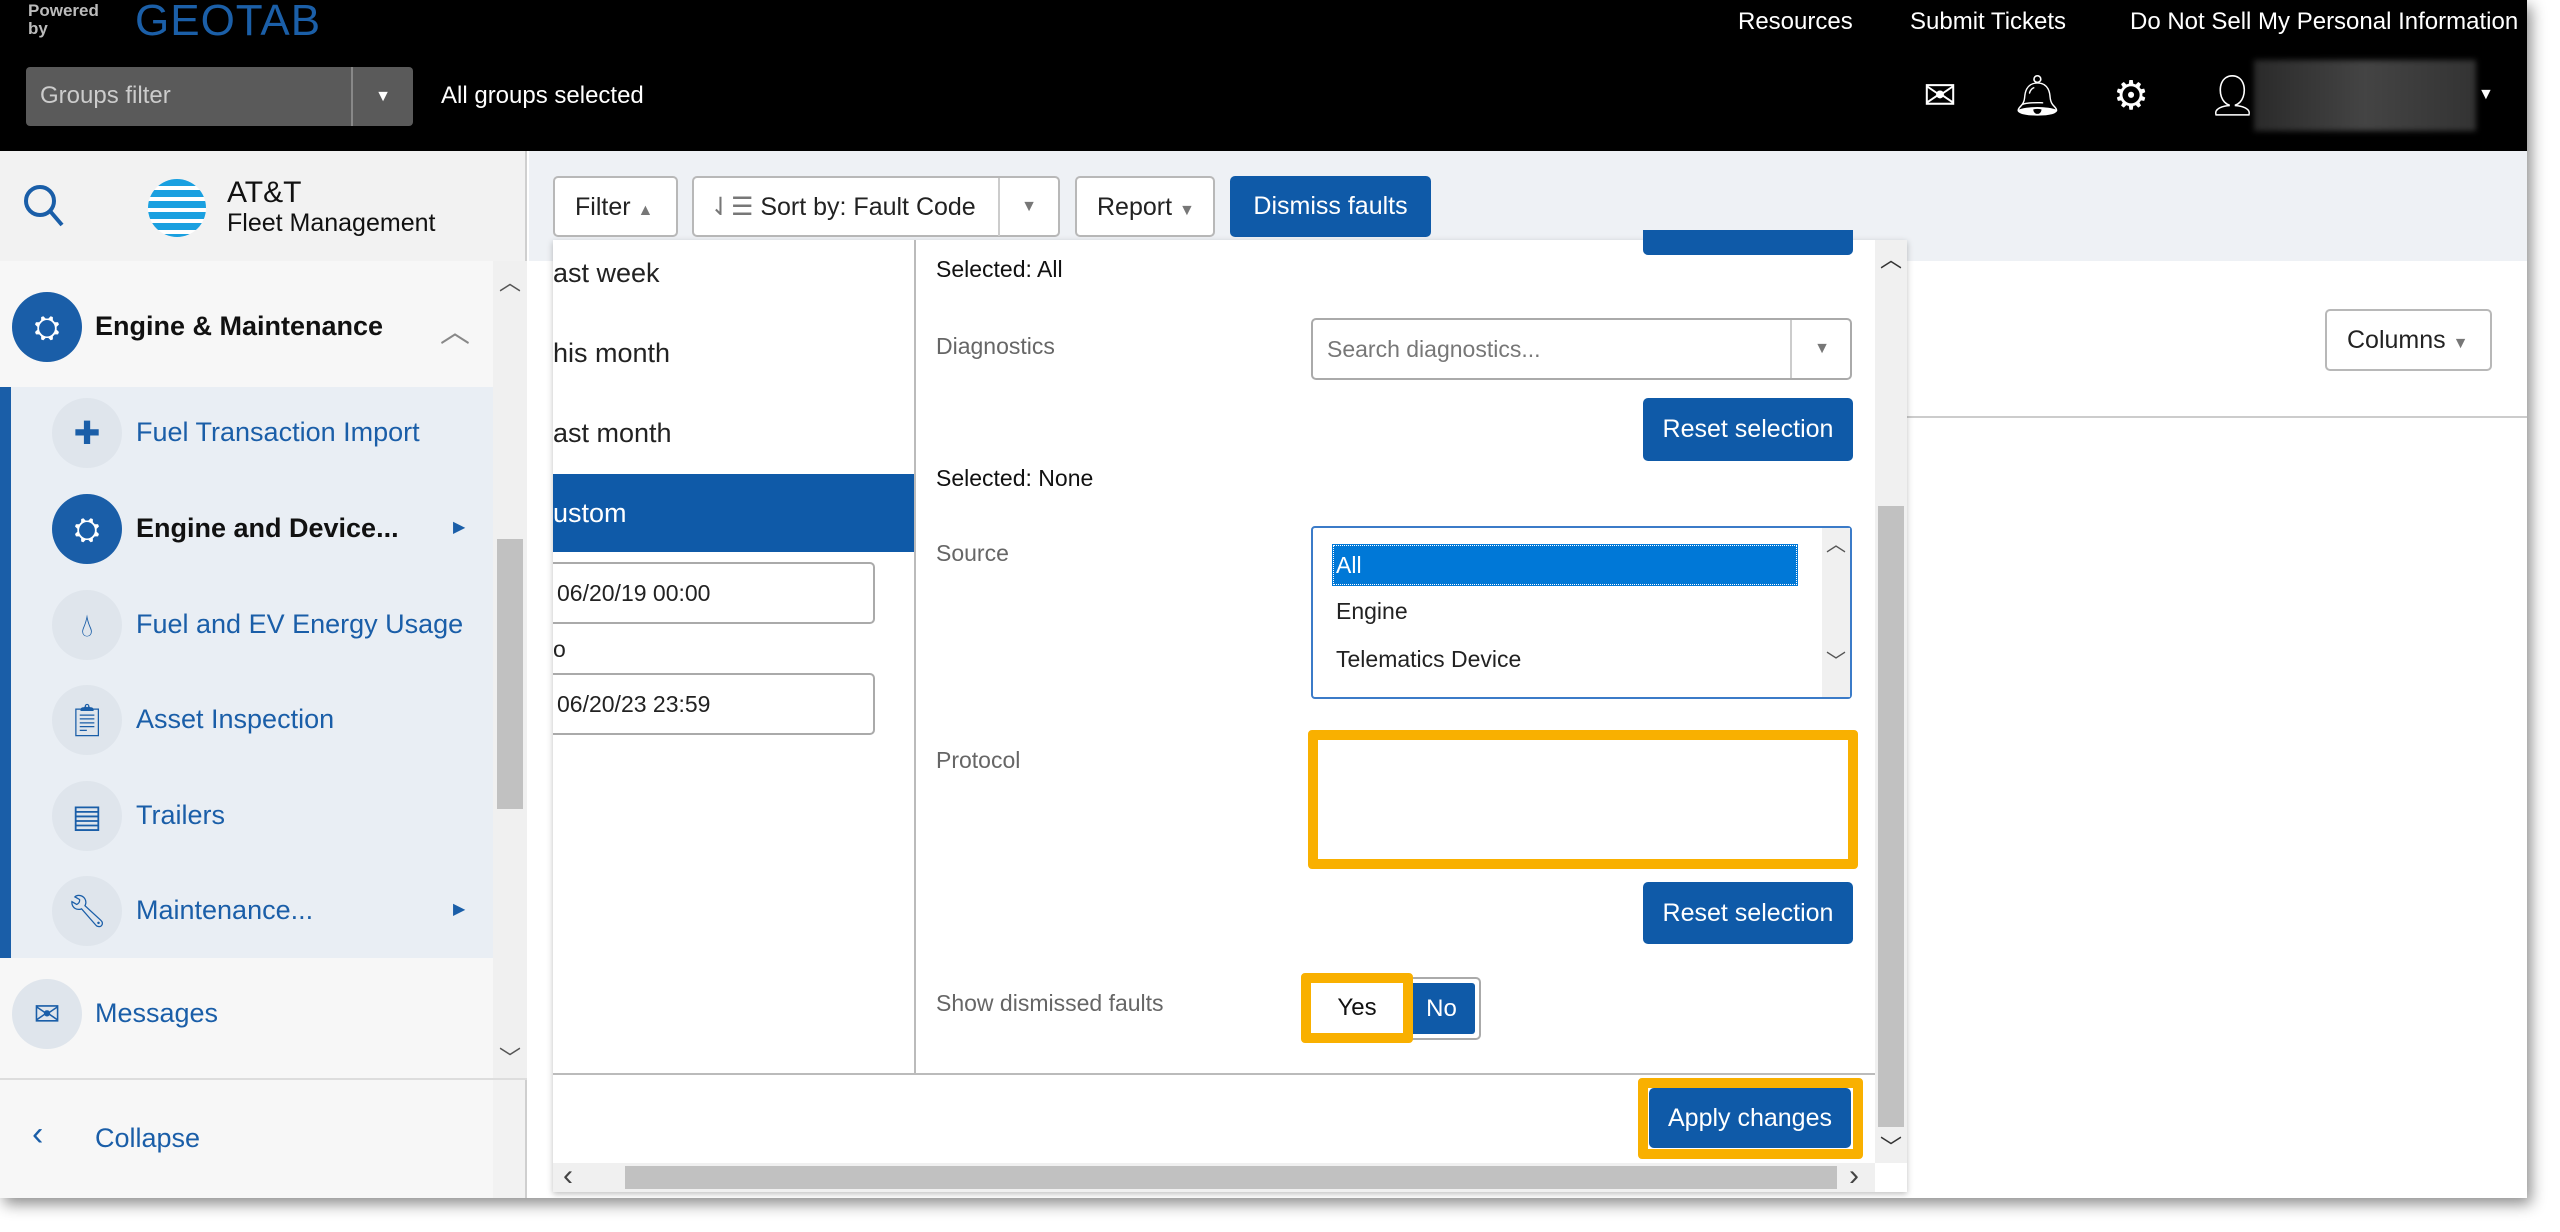 The image size is (2560, 1232). Describe the element at coordinates (1748, 429) in the screenshot. I see `reset-diagnostics-button: Reset selection` at that location.